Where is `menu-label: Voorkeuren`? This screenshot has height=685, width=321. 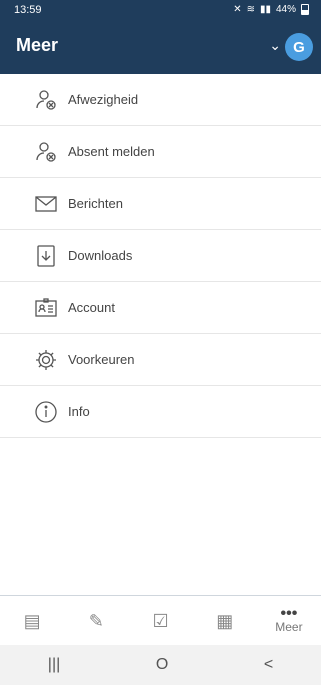 menu-label: Voorkeuren is located at coordinates (101, 359).